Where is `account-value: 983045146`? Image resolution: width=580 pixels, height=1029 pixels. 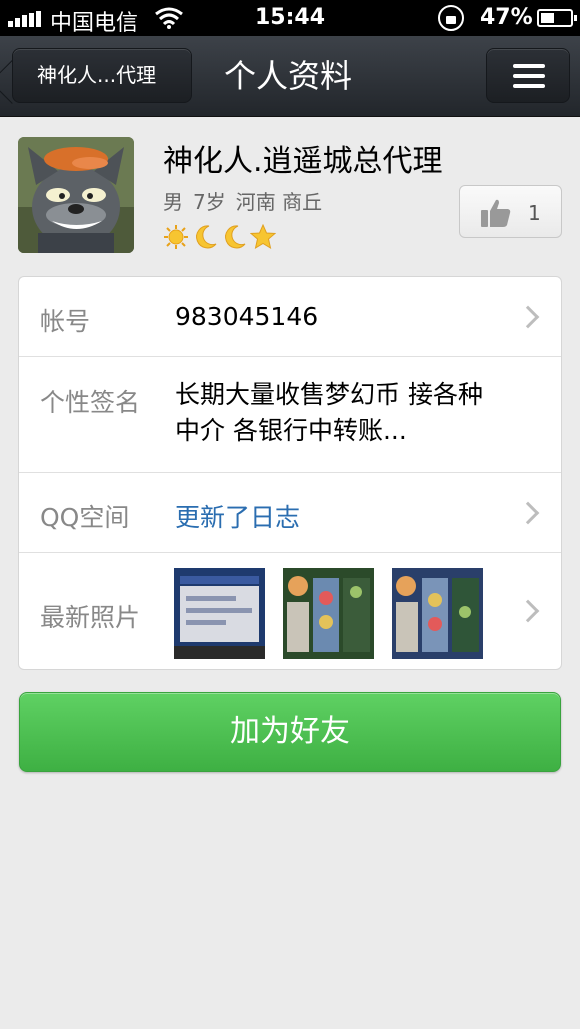
account-value: 983045146 is located at coordinates (247, 316).